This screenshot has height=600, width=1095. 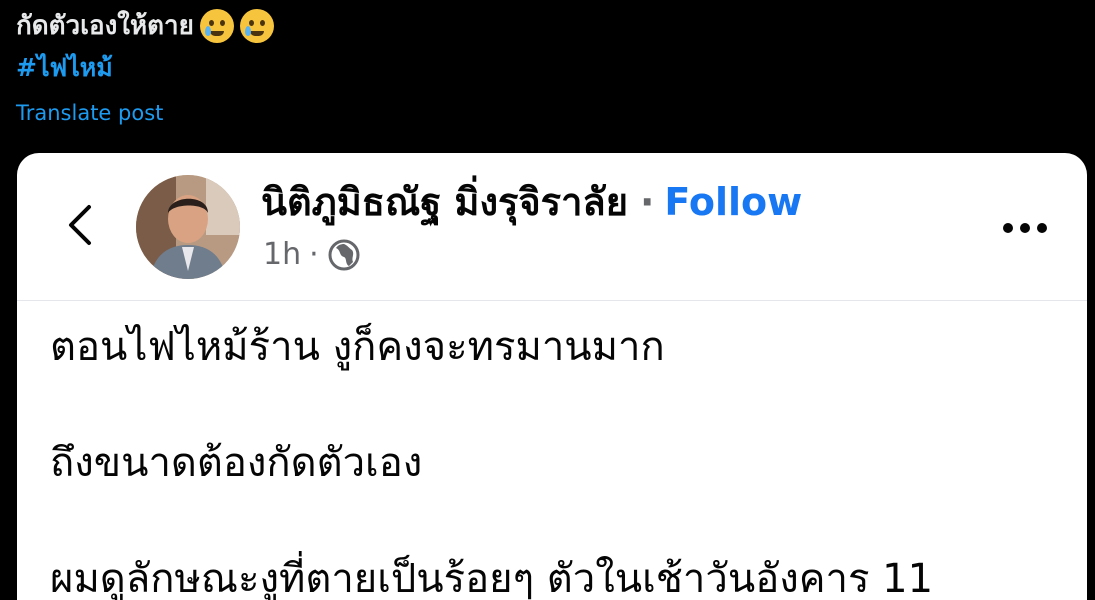 I want to click on tweet-text: กัดตัวเองให้ตาย, so click(x=145, y=26).